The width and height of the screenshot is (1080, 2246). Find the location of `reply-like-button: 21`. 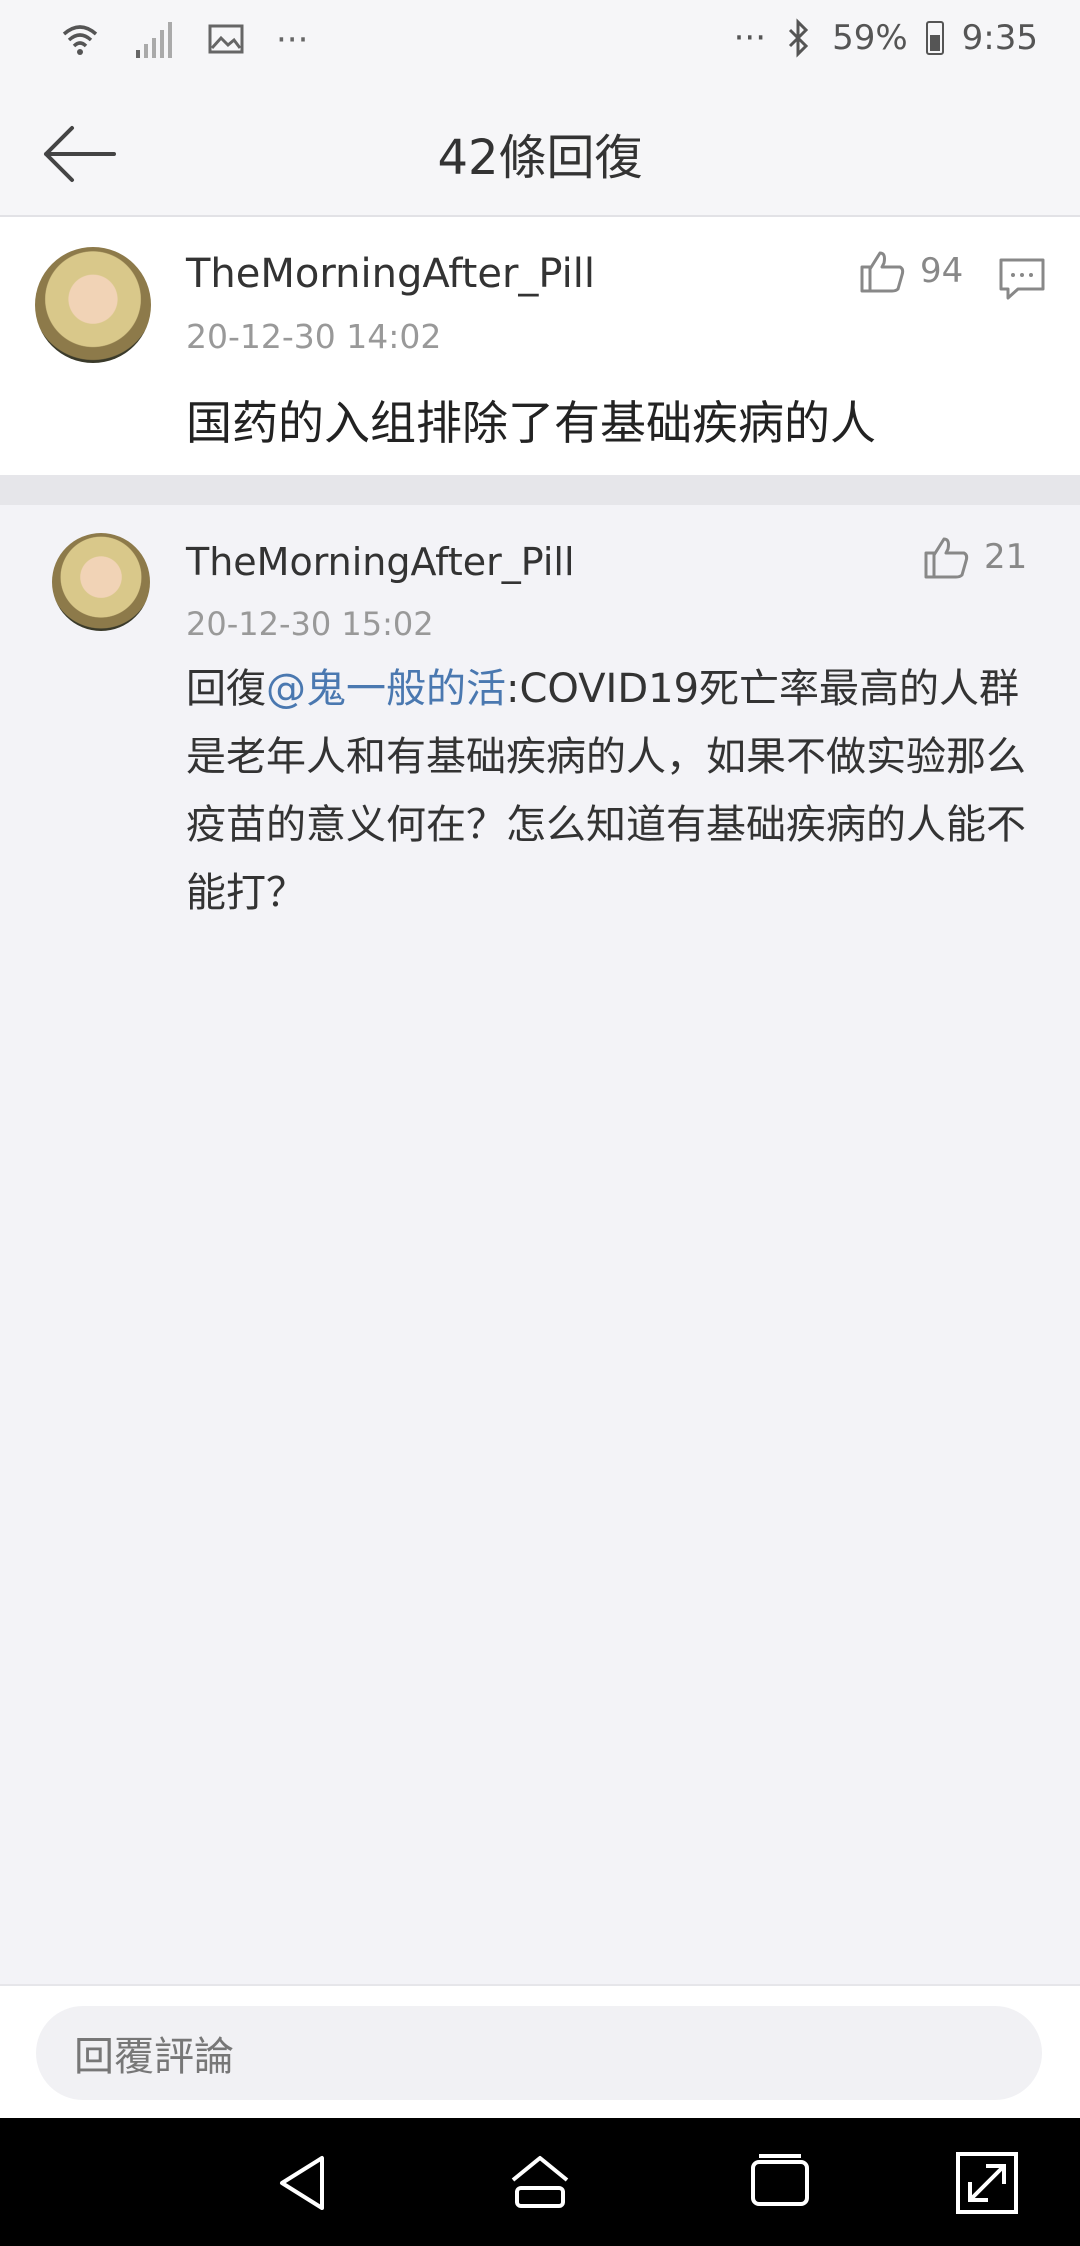

reply-like-button: 21 is located at coordinates (974, 557).